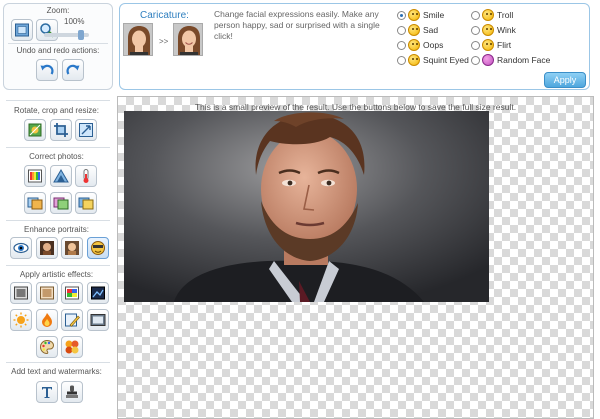 The width and height of the screenshot is (600, 419). I want to click on temperature-button, so click(86, 176).